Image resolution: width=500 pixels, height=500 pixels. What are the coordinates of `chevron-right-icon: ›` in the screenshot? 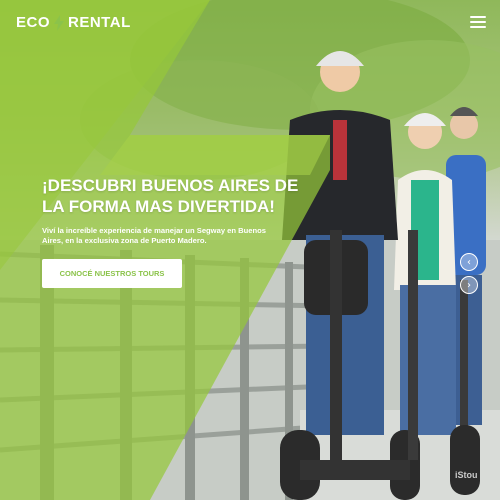 It's located at (469, 285).